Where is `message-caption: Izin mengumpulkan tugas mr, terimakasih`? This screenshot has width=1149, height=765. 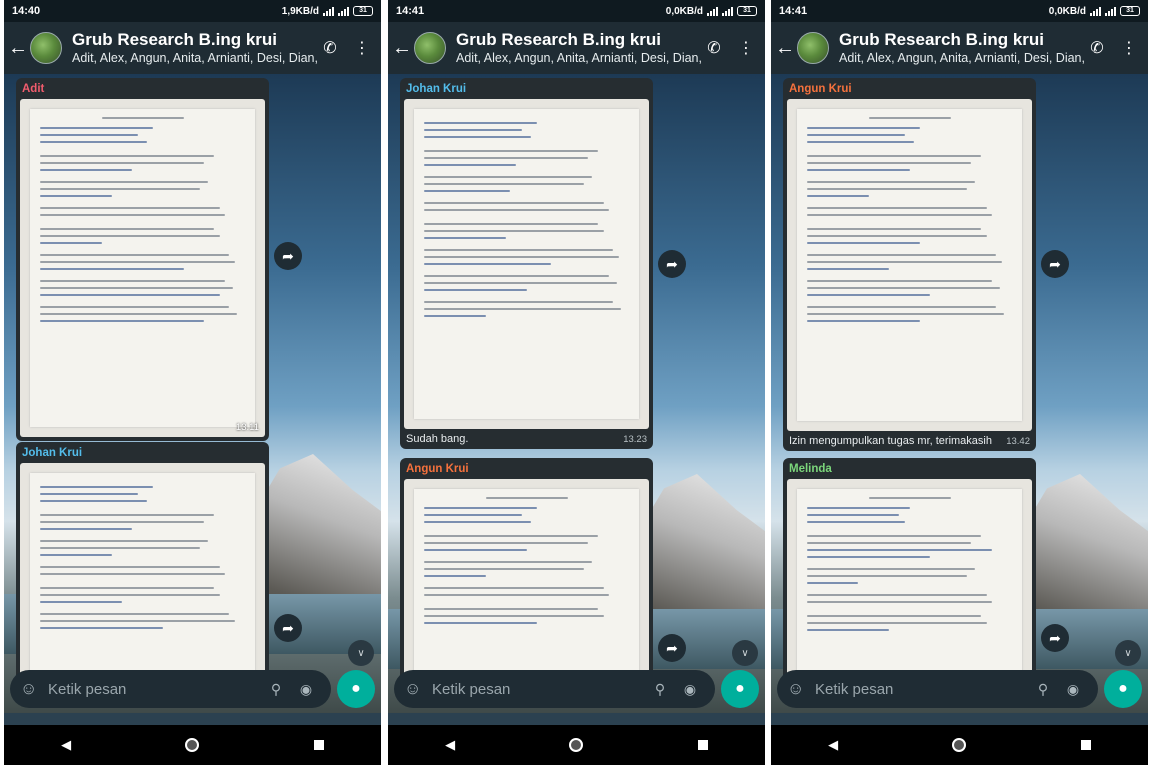 message-caption: Izin mengumpulkan tugas mr, terimakasih is located at coordinates (890, 441).